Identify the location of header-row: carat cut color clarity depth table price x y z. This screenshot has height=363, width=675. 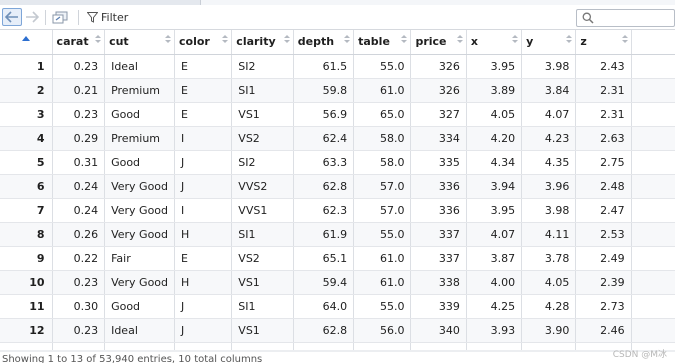
(337, 42).